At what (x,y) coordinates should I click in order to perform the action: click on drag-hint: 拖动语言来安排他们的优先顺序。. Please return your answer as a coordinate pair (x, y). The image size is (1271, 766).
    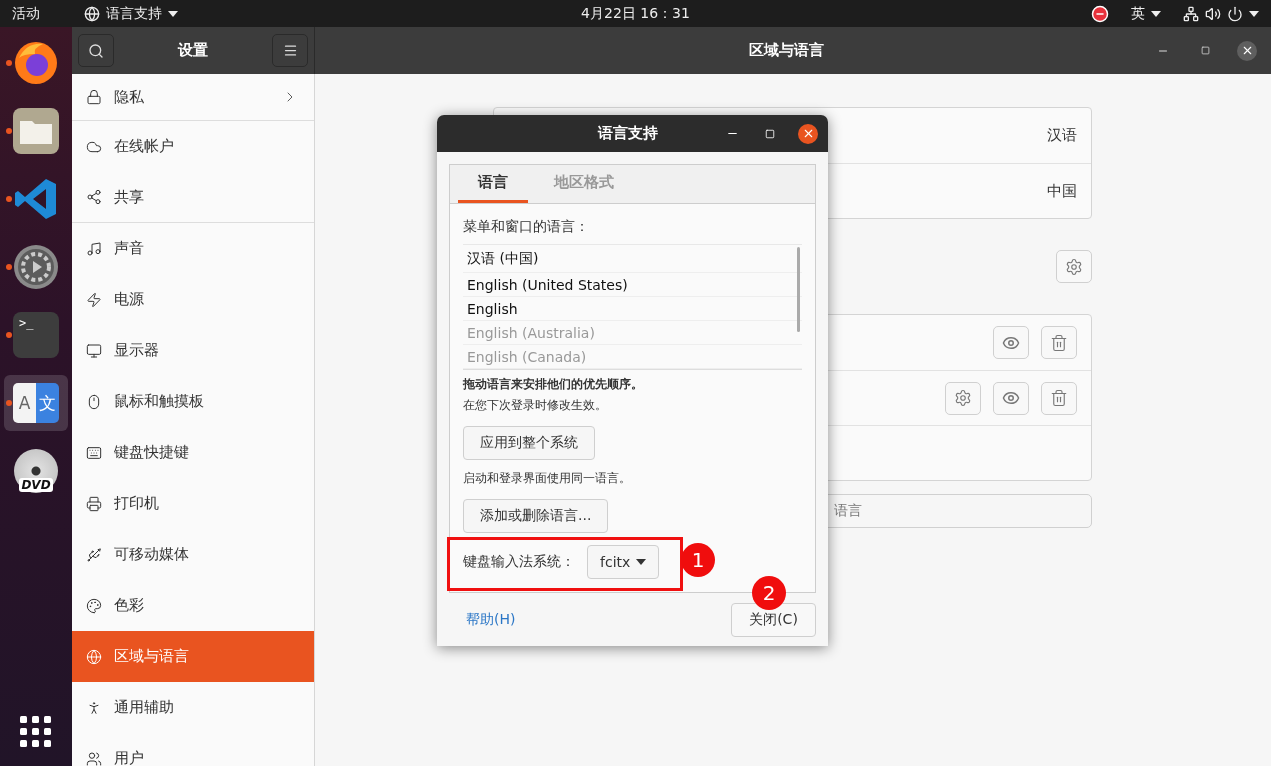
    Looking at the image, I should click on (553, 384).